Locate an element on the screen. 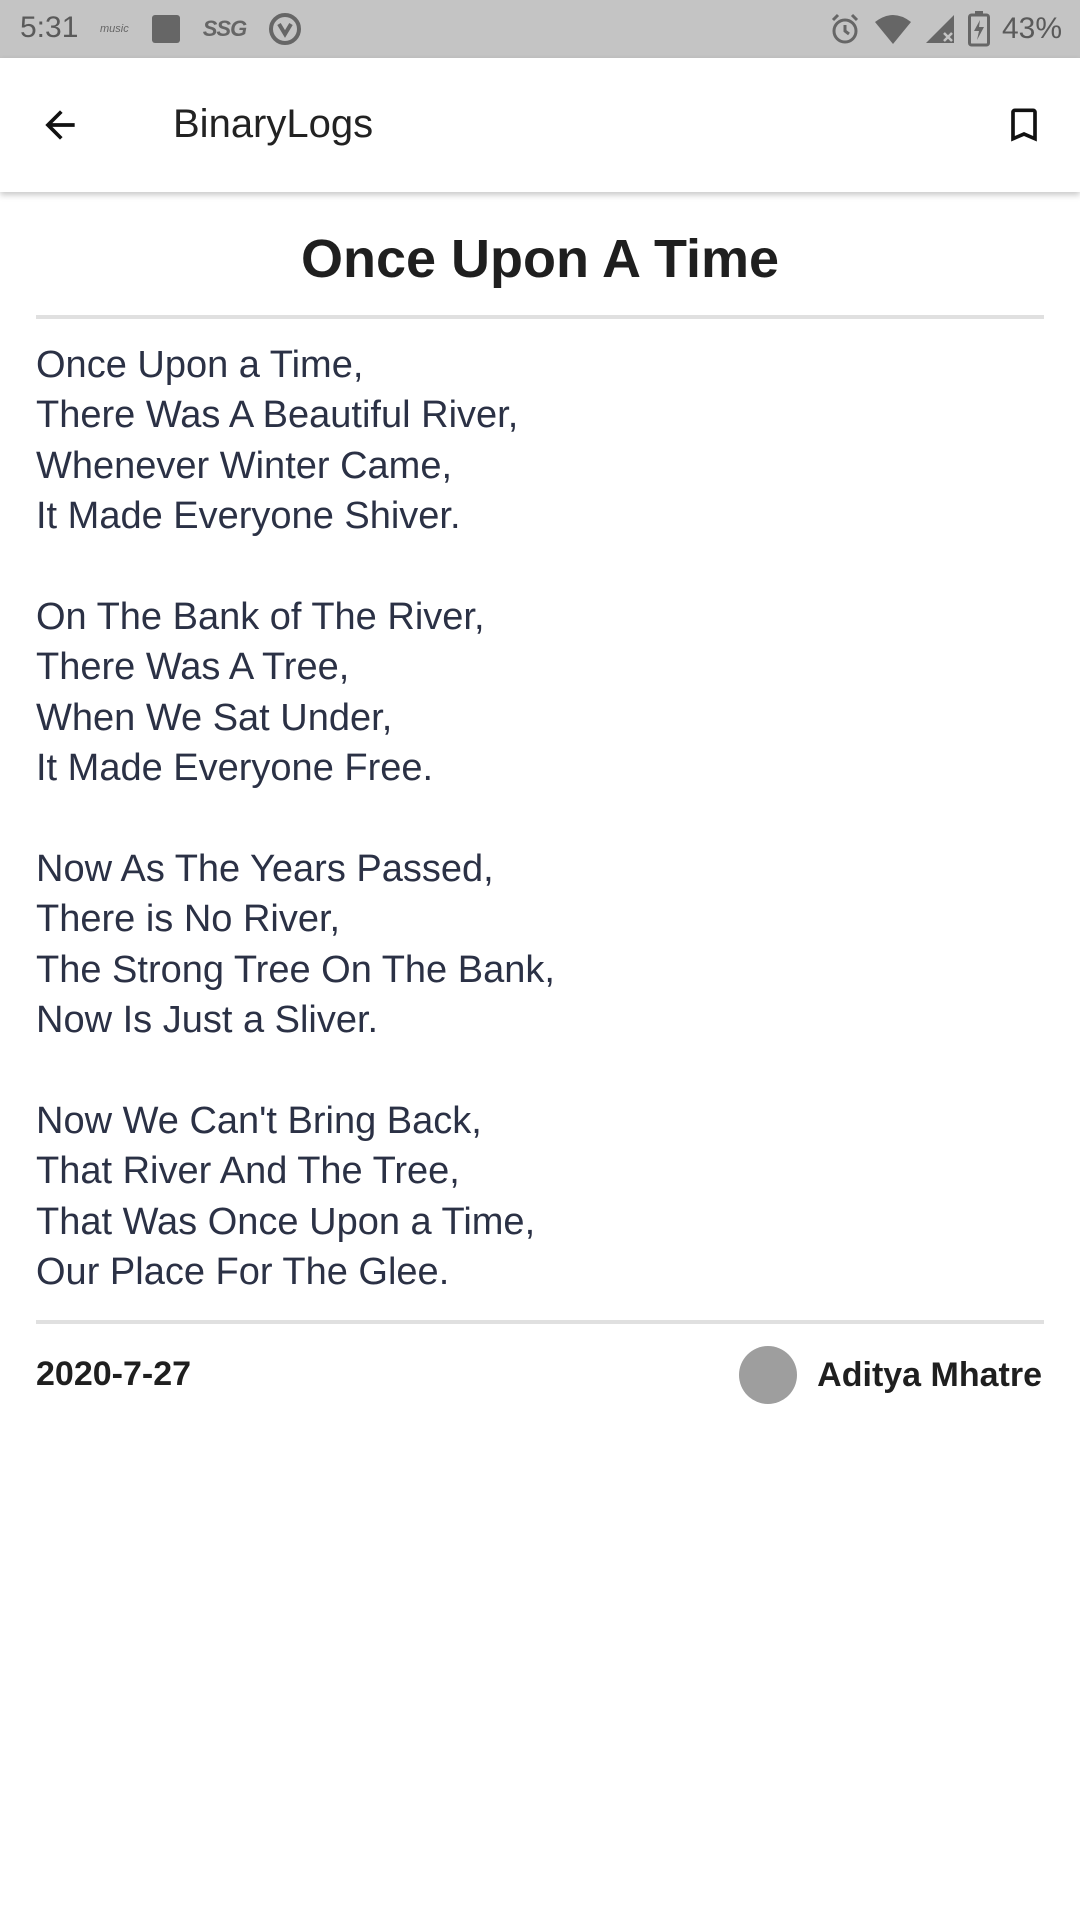 Image resolution: width=1080 pixels, height=1920 pixels. author-info: Aditya Mhatre is located at coordinates (890, 1375).